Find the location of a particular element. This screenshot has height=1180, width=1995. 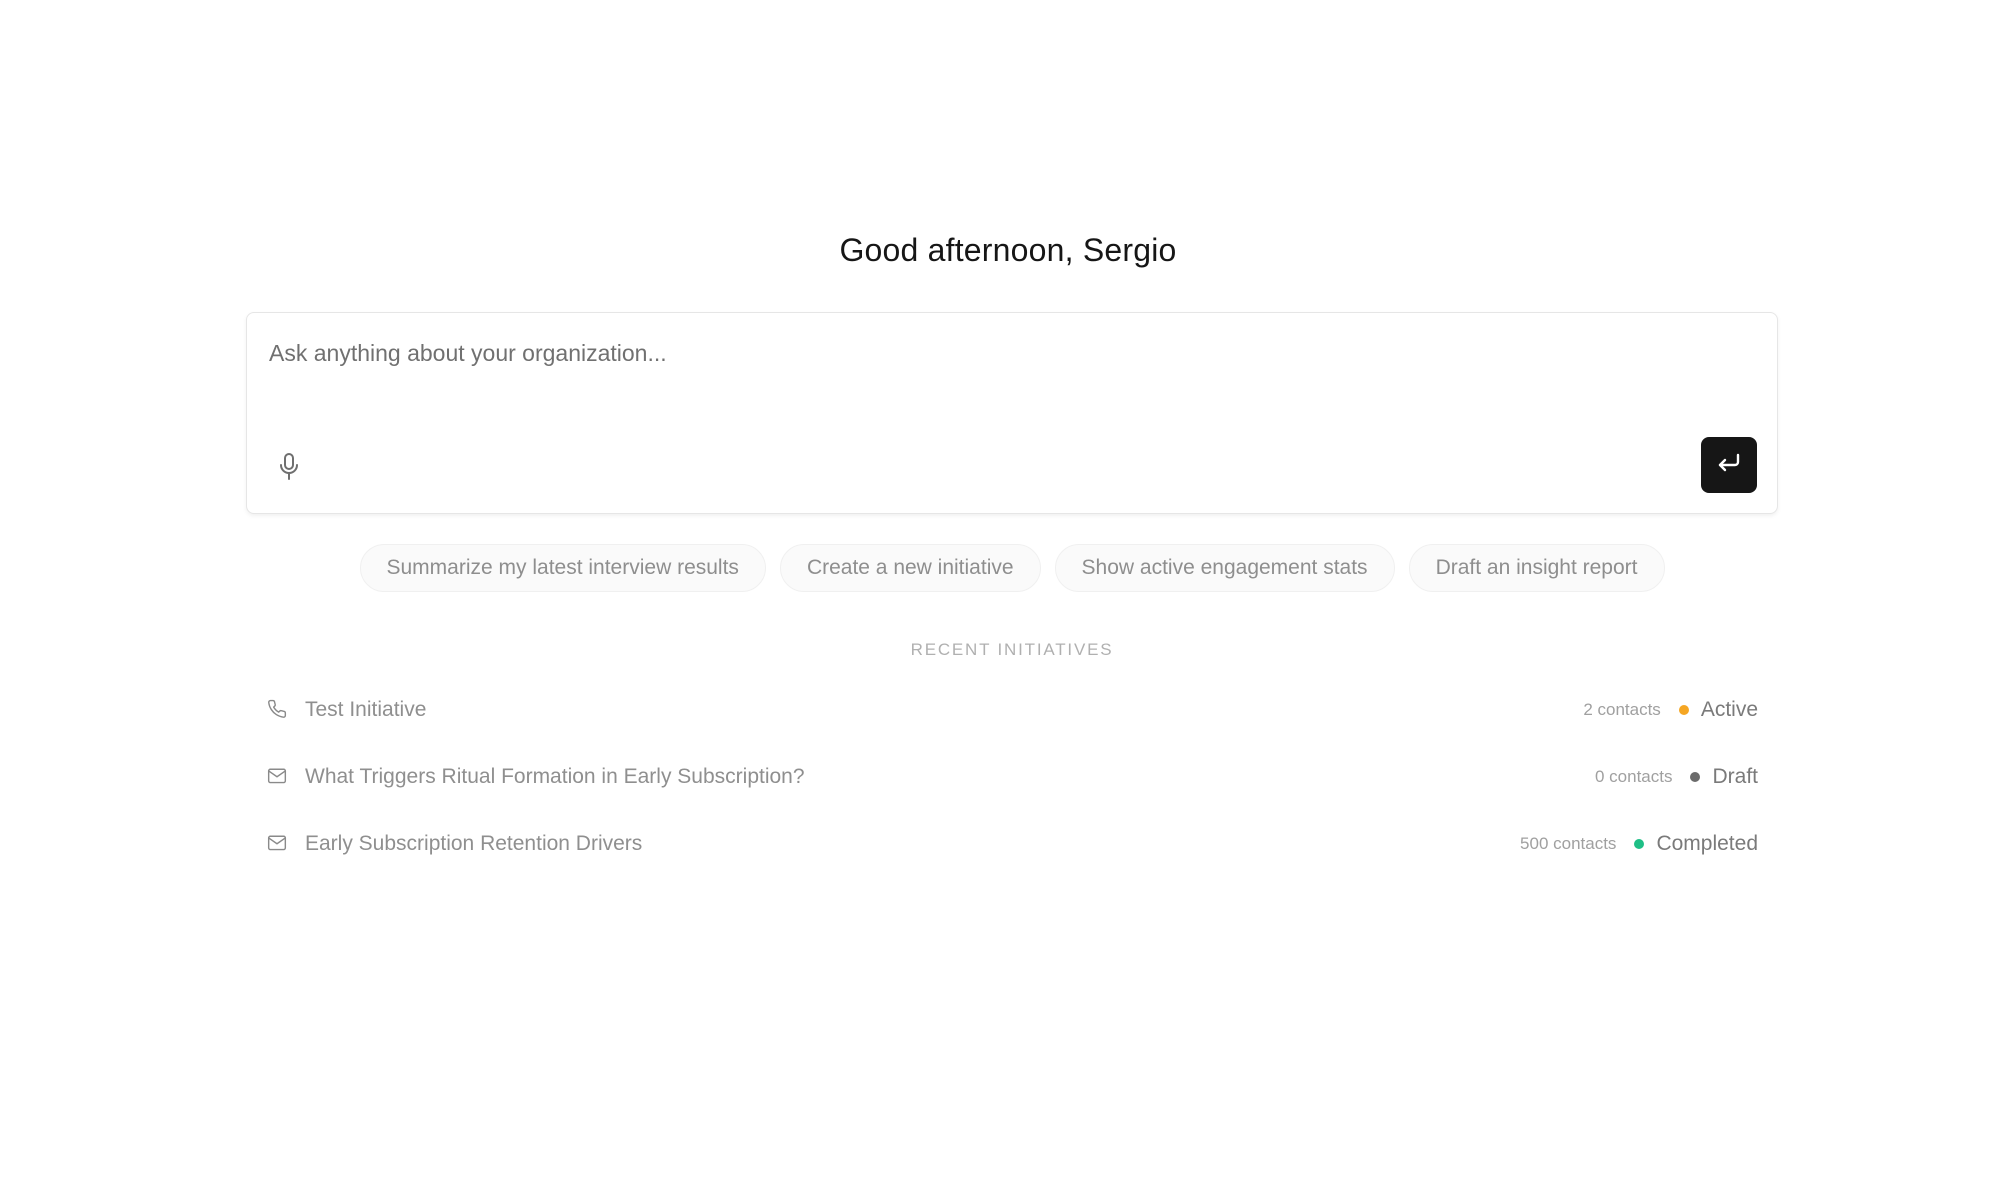

microphone-icon is located at coordinates (289, 469).